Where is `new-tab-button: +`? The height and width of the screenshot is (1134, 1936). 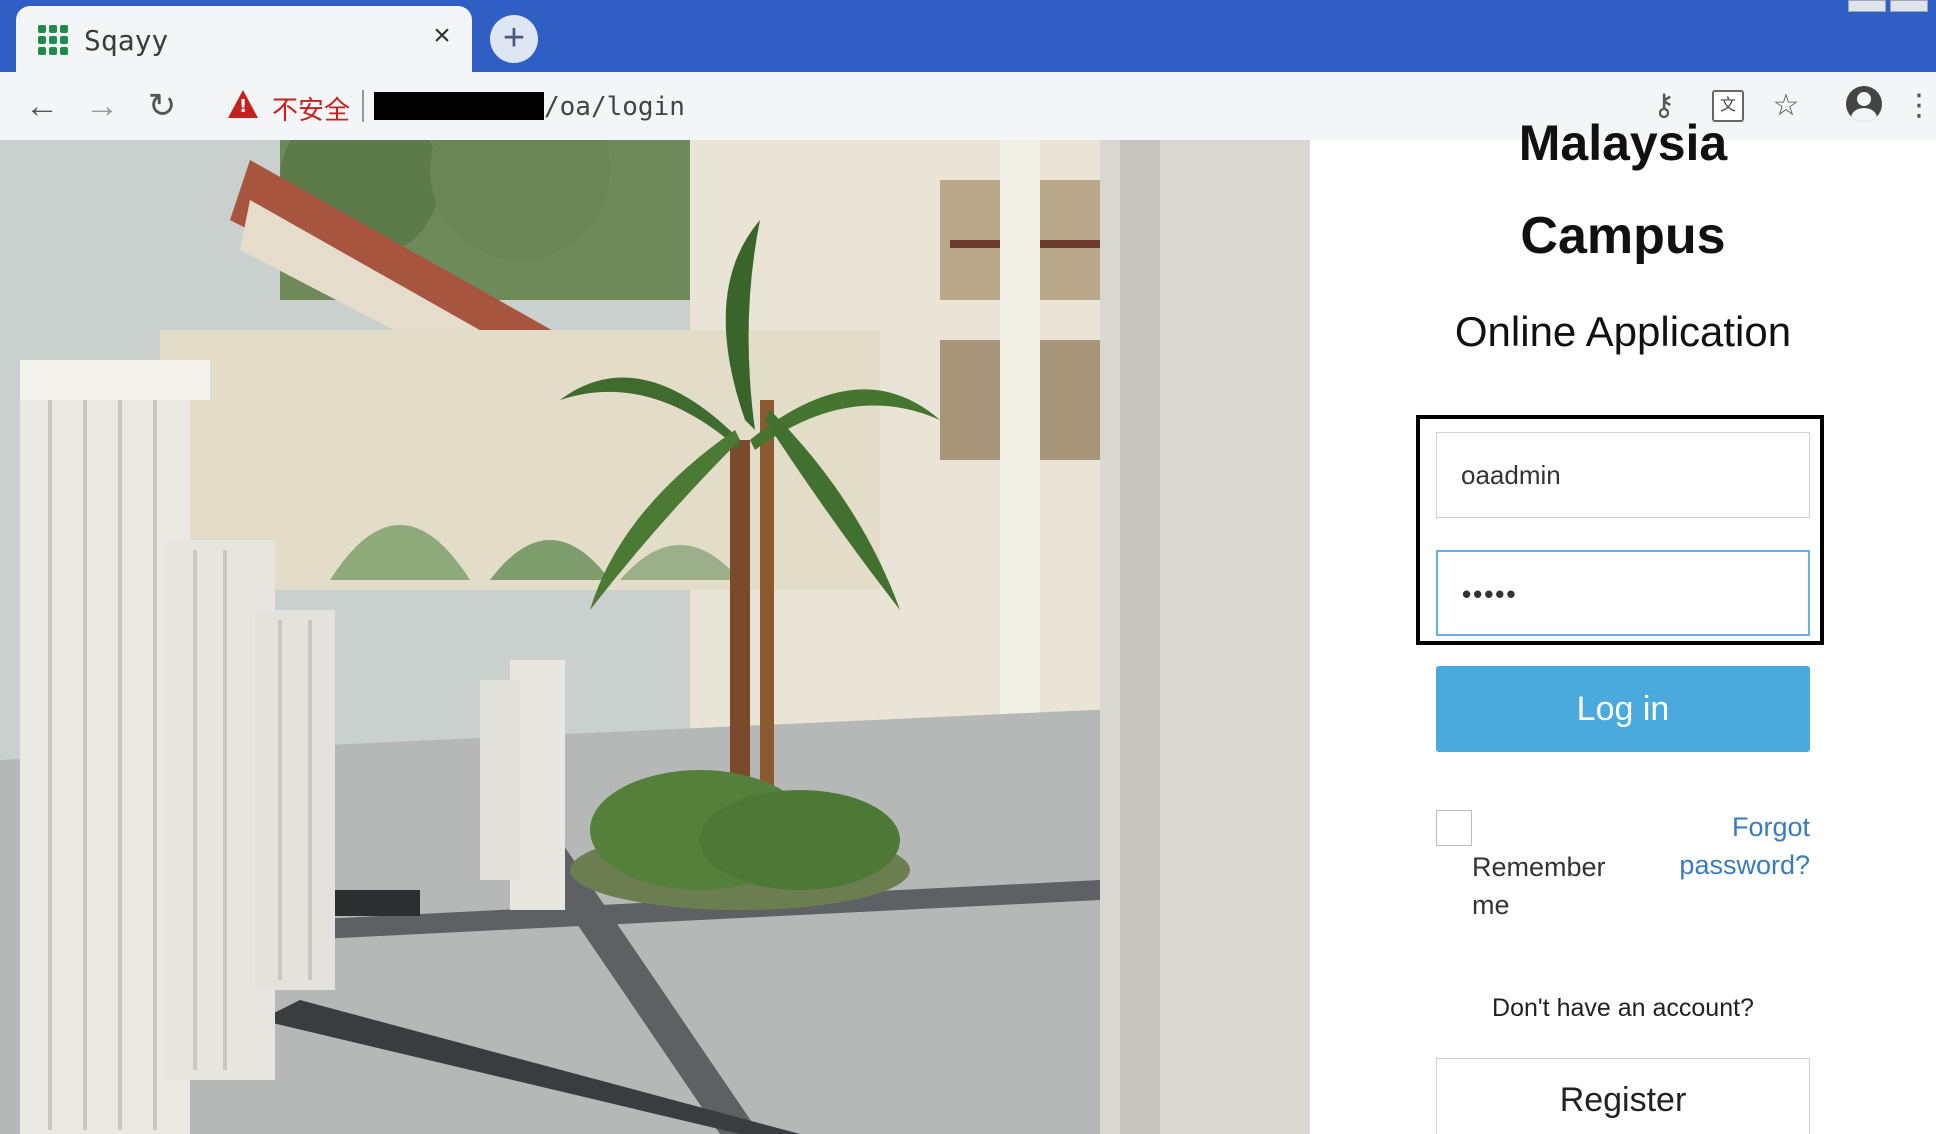
new-tab-button: + is located at coordinates (514, 39).